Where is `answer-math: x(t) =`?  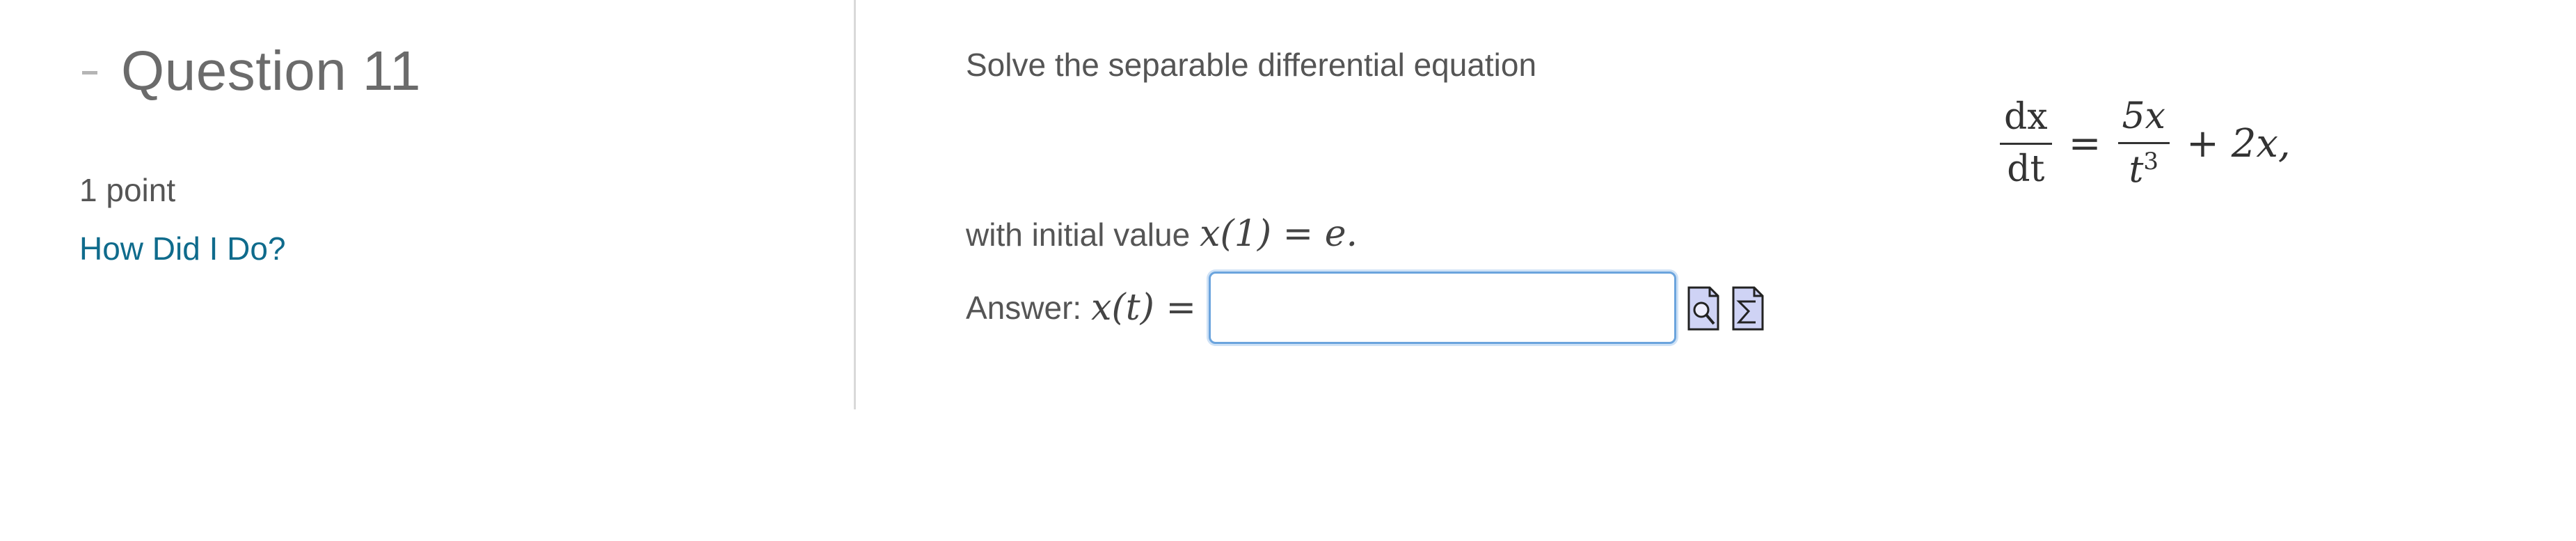 answer-math: x(t) = is located at coordinates (1144, 308).